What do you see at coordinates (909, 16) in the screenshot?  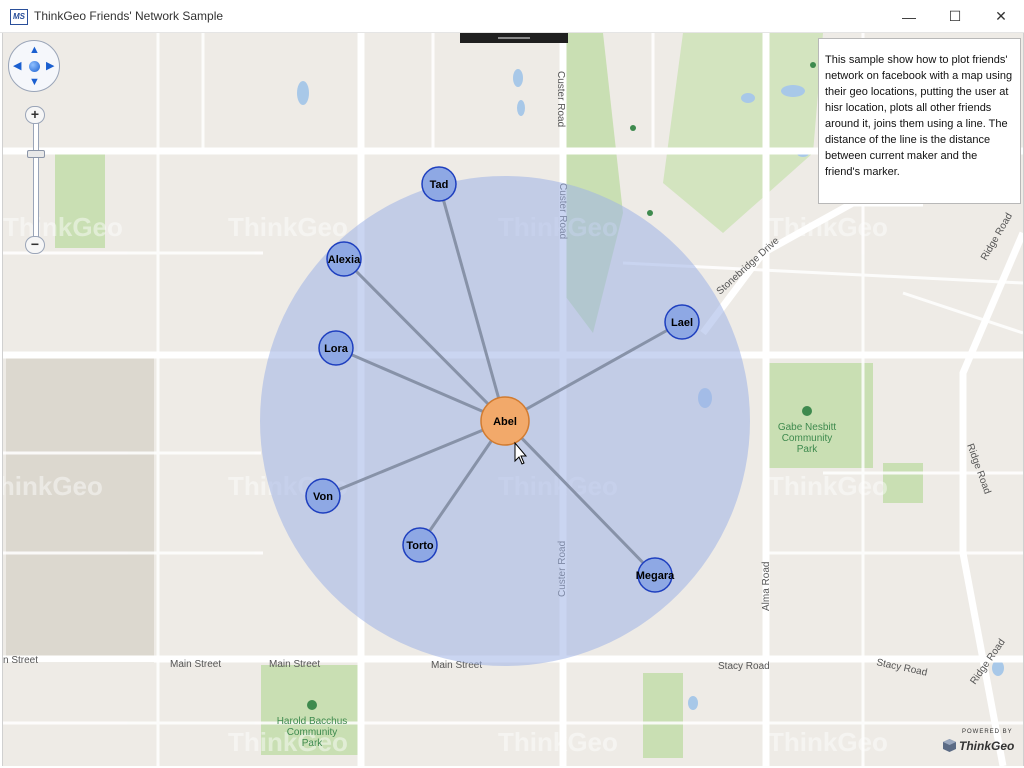 I see `minimize-button: —` at bounding box center [909, 16].